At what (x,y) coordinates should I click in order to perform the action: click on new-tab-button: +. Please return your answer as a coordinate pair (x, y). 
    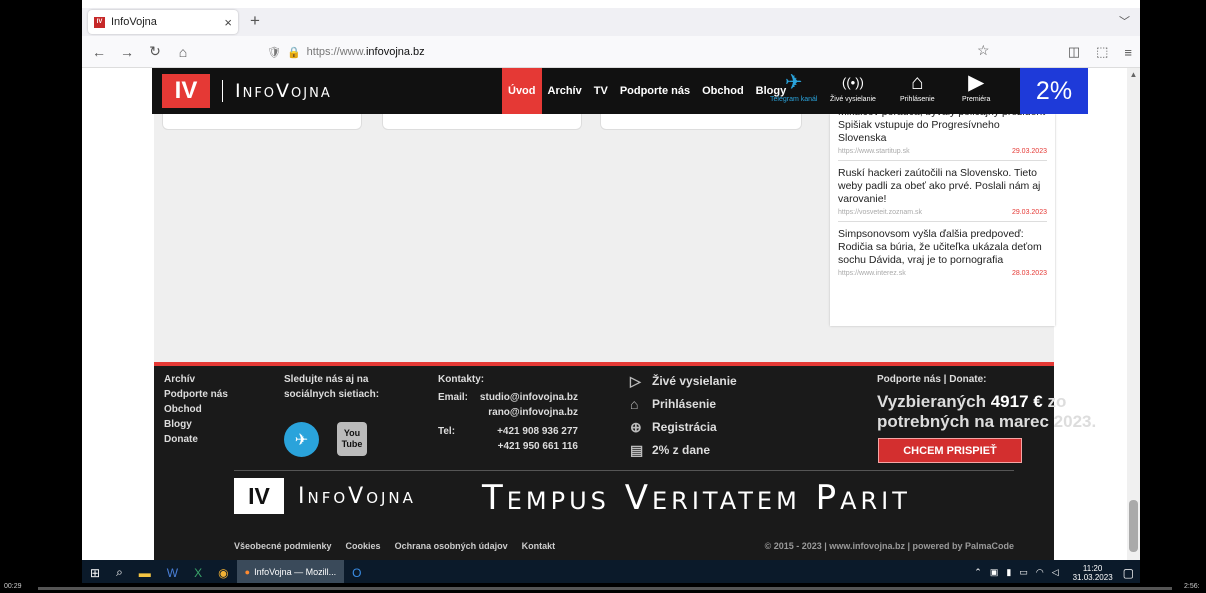
    Looking at the image, I should click on (255, 21).